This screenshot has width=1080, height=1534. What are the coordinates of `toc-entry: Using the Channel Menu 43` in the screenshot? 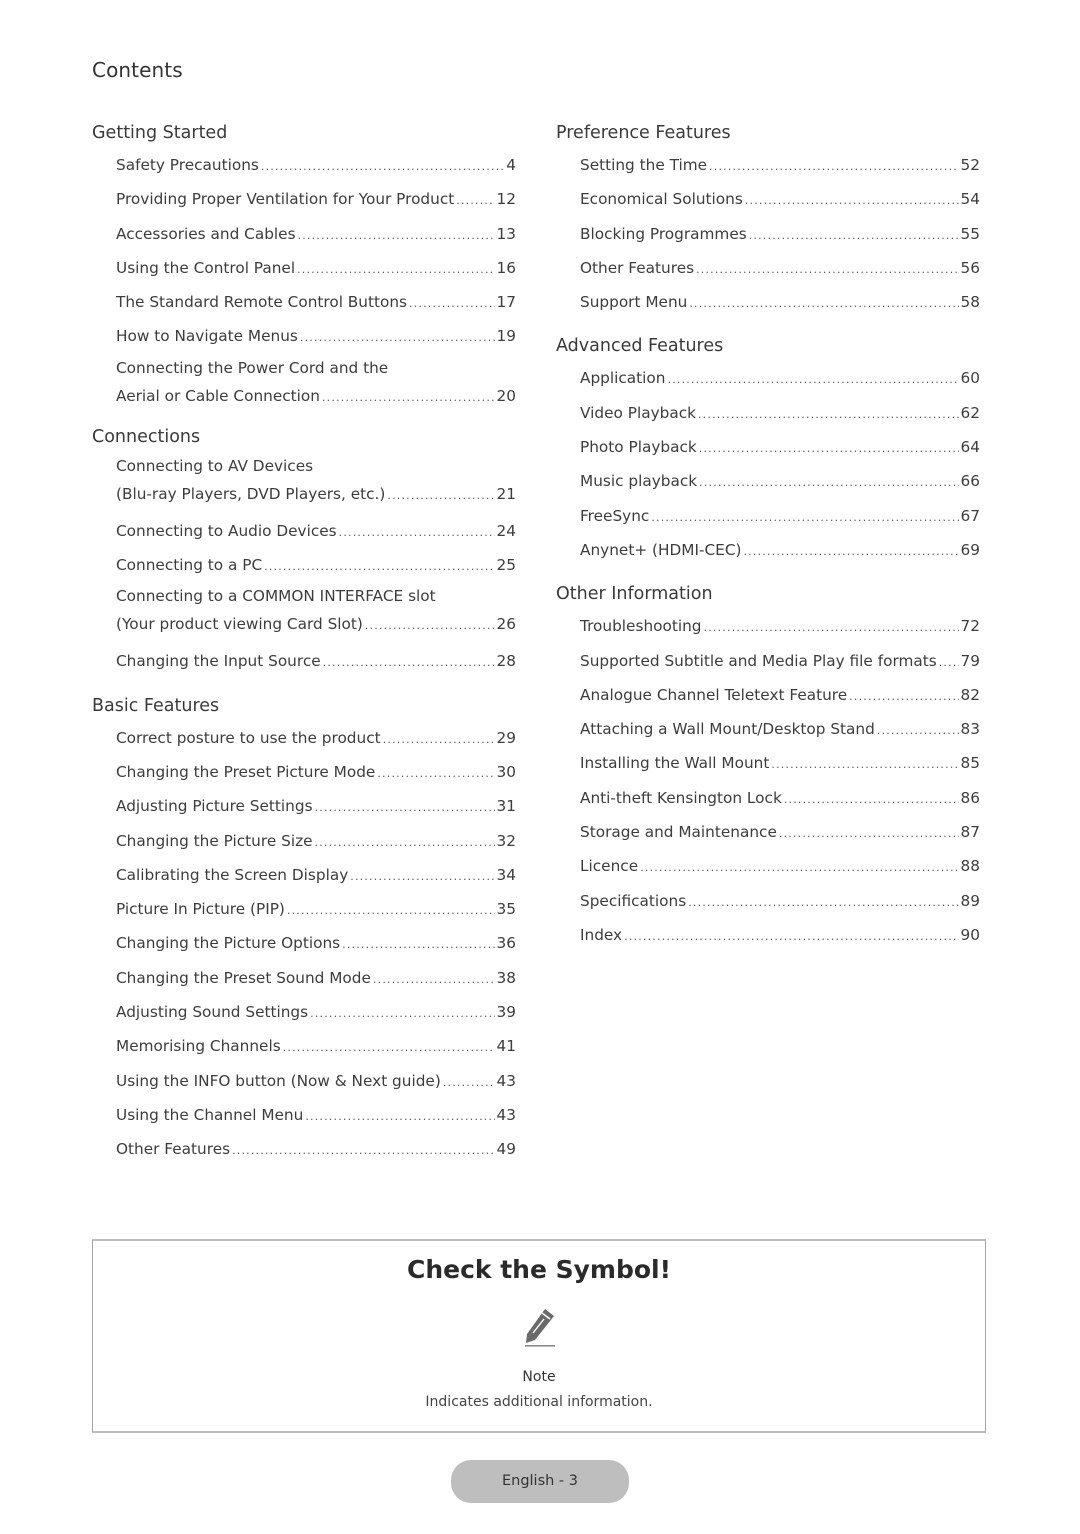 It's located at (316, 1115).